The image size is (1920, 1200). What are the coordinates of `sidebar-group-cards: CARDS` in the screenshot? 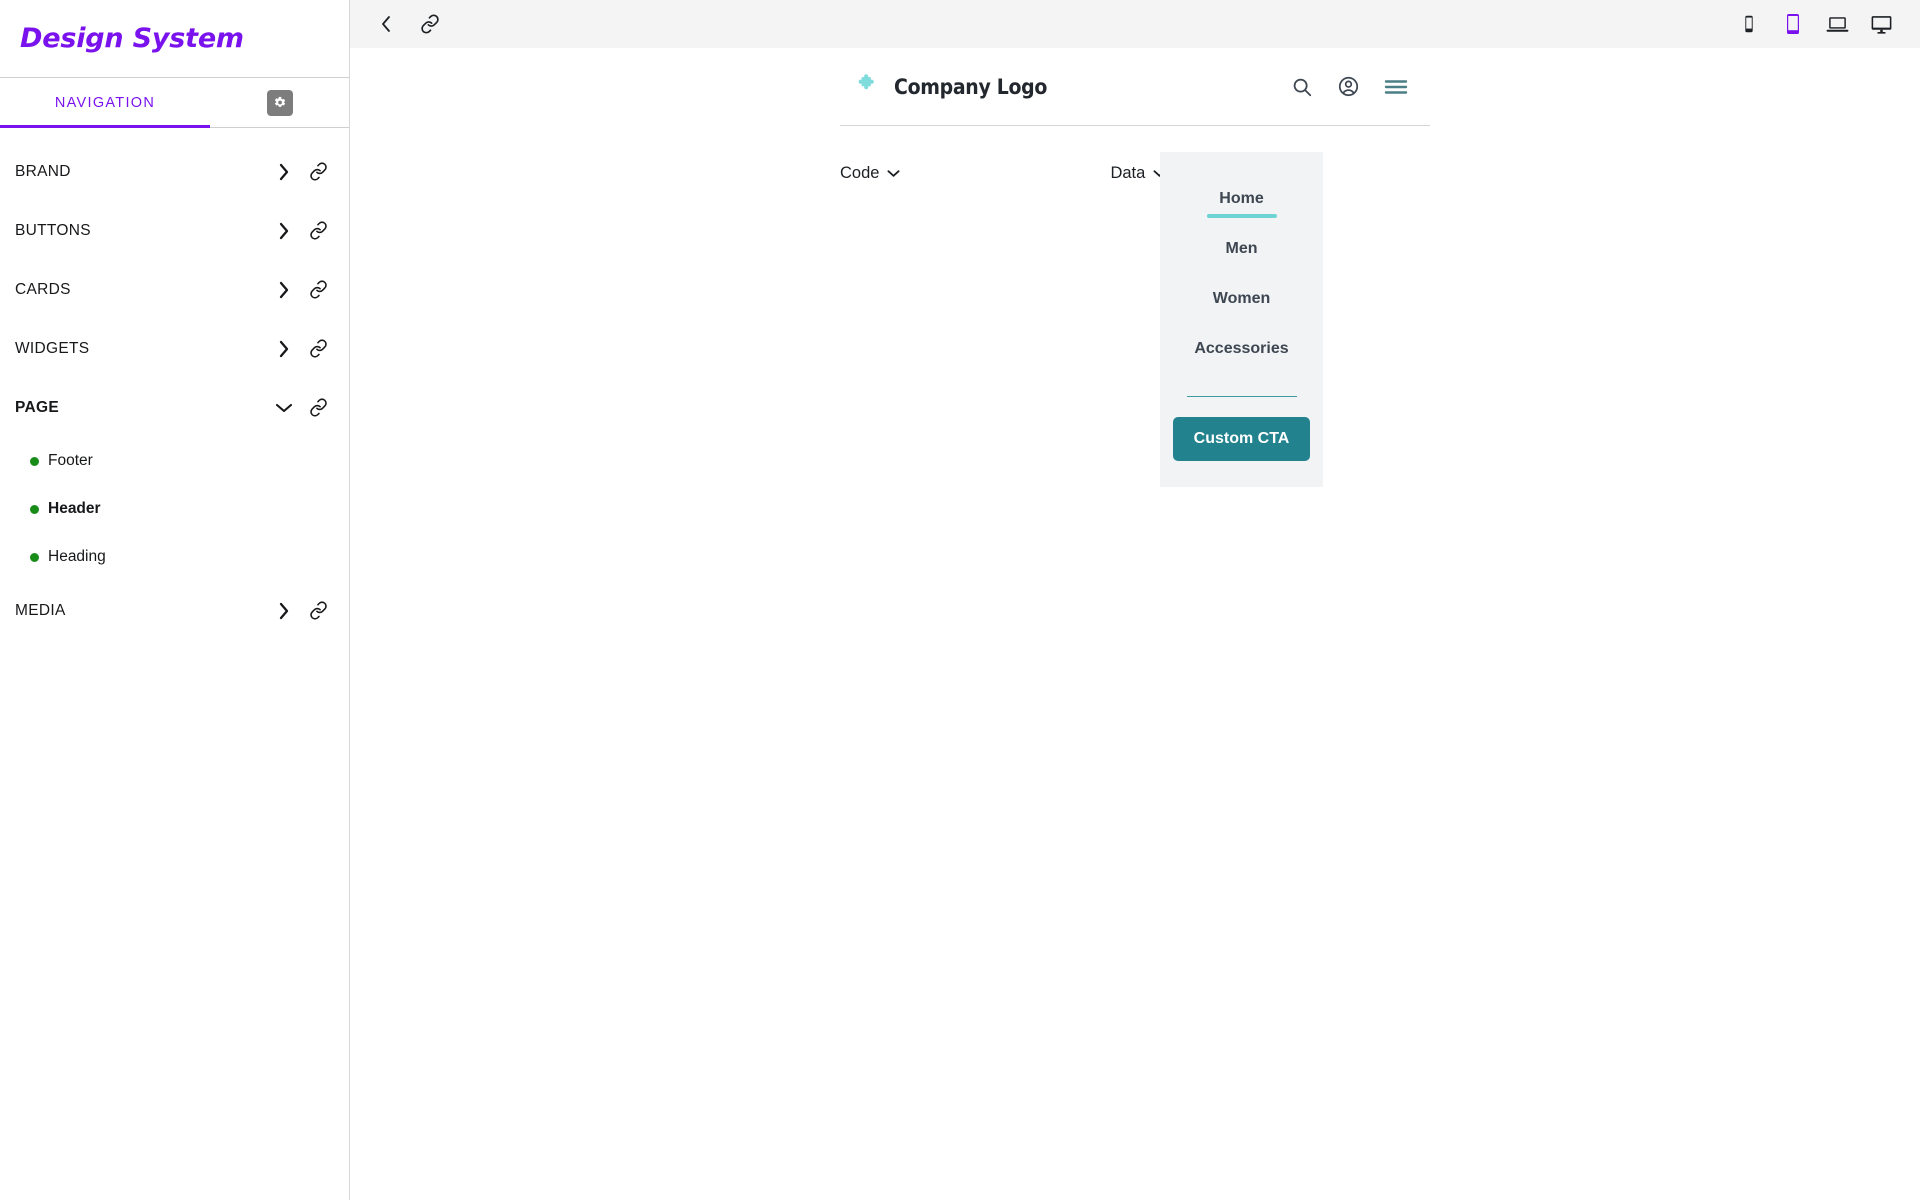 It's located at (174, 289).